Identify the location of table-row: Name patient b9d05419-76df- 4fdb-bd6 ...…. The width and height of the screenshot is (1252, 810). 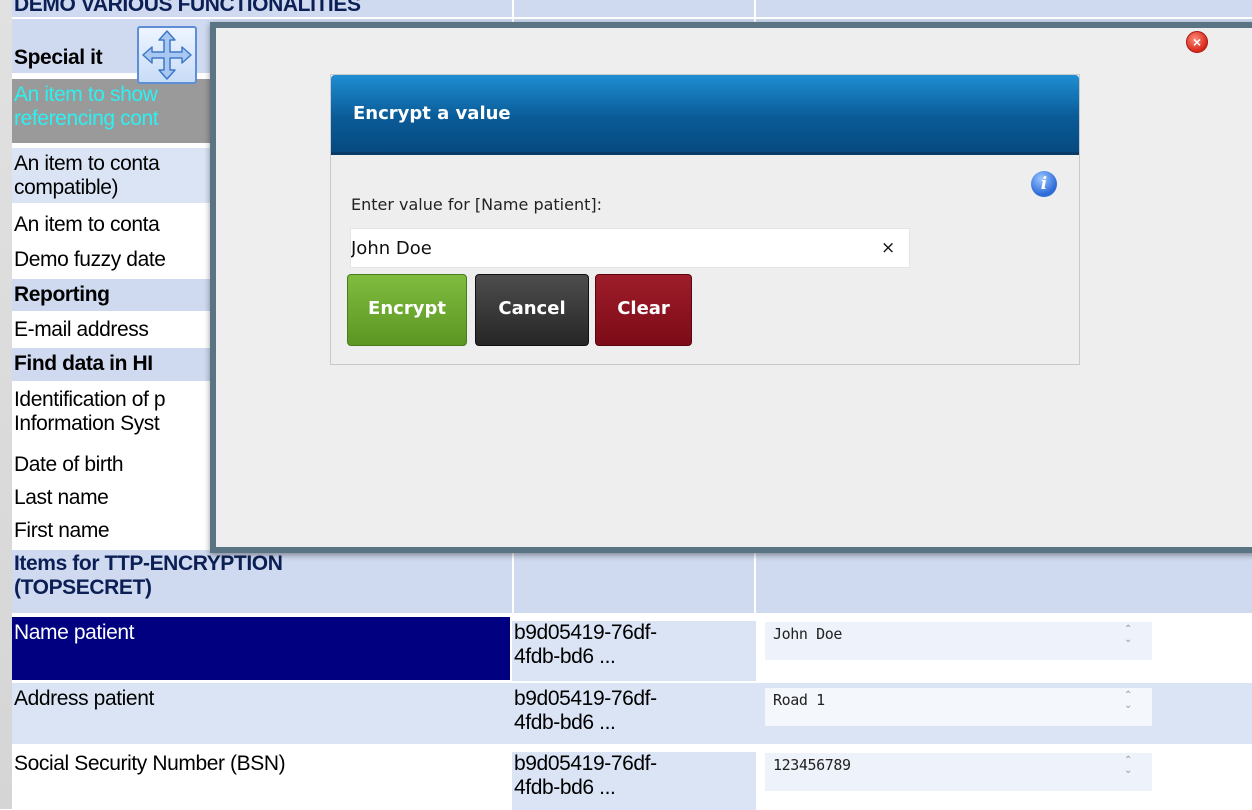
(632, 648).